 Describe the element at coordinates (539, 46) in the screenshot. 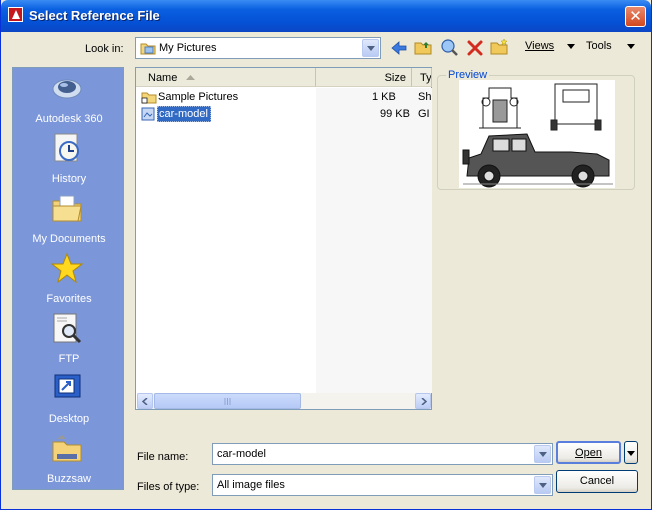

I see `views-menu: Views` at that location.